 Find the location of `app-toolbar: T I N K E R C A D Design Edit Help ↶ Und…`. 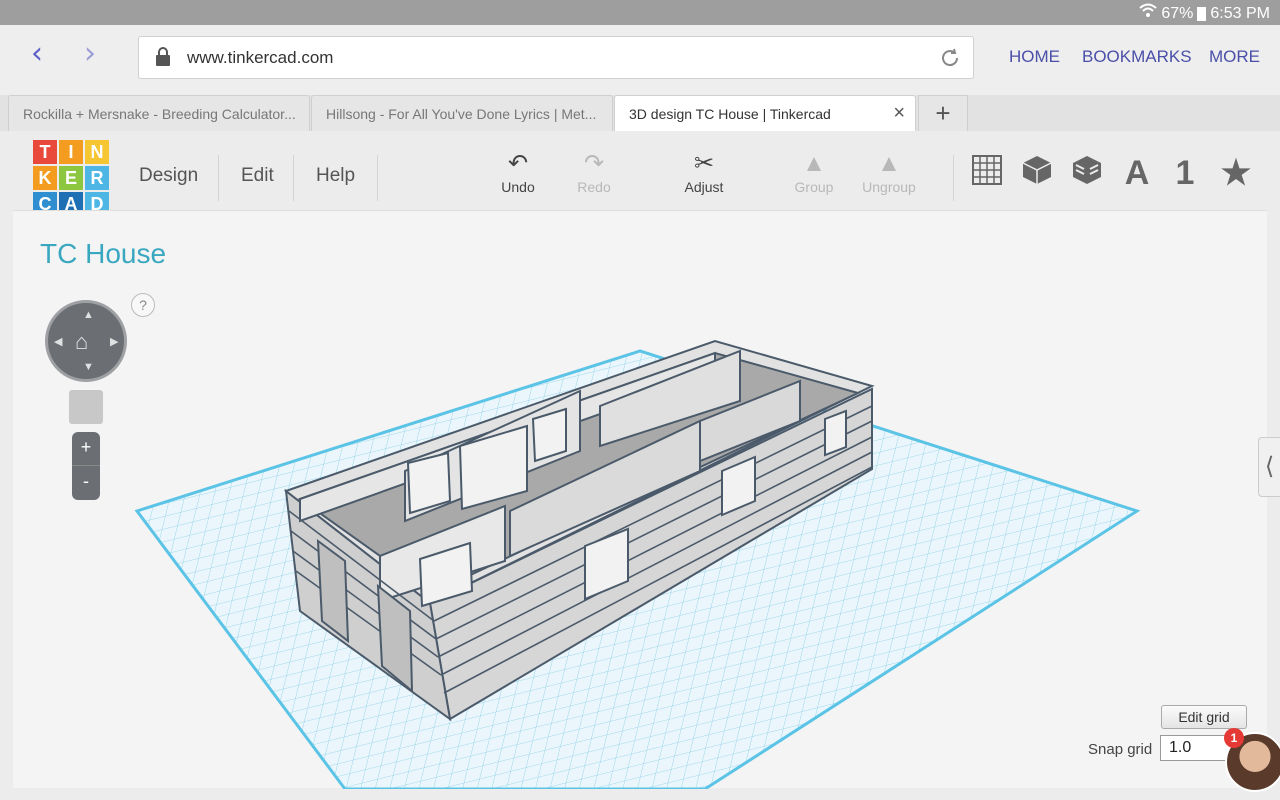

app-toolbar: T I N K E R C A D Design Edit Help ↶ Und… is located at coordinates (640, 173).